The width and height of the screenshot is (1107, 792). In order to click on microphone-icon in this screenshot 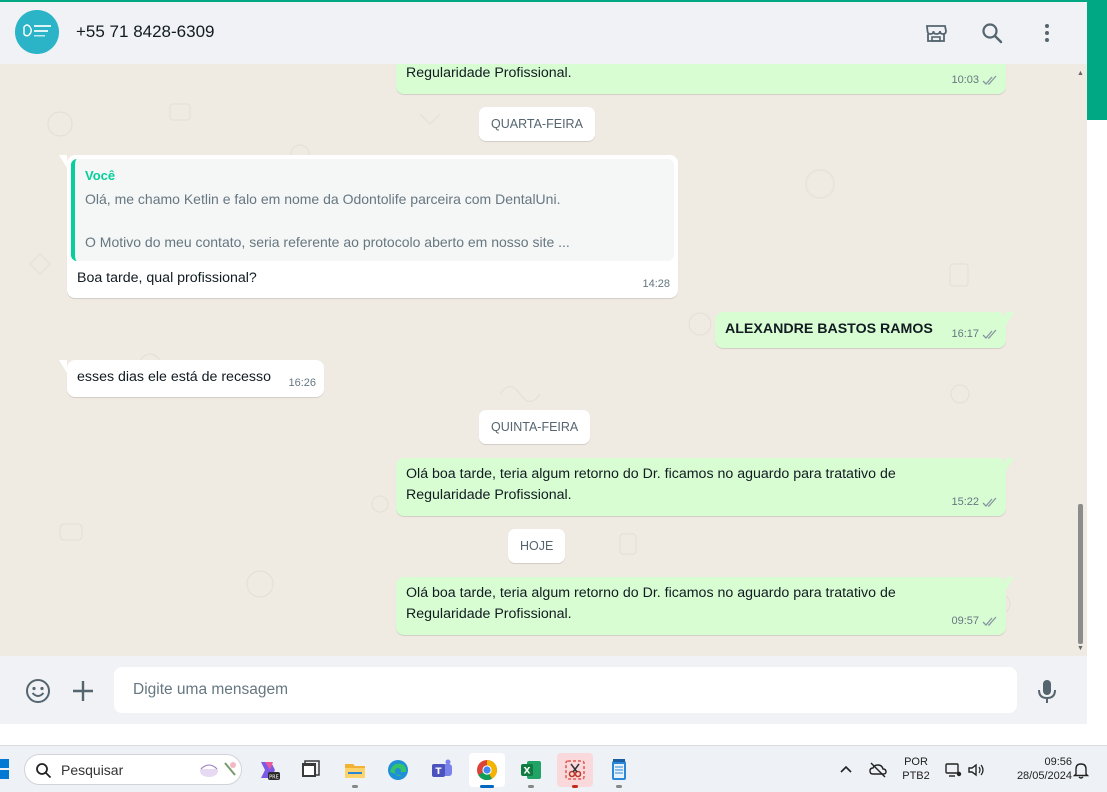, I will do `click(1047, 691)`.